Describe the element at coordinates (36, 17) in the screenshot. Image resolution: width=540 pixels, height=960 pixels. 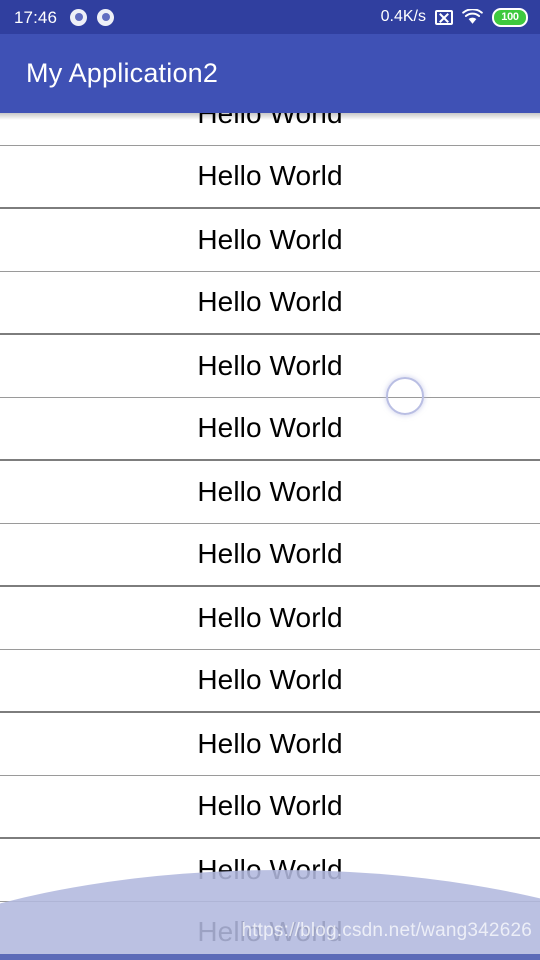
I see `status-bar-clock: 17:46` at that location.